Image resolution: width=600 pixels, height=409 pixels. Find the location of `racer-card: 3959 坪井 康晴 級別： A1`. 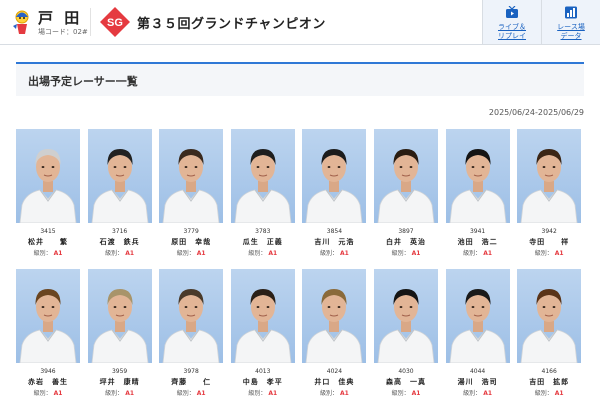

racer-card: 3959 坪井 康晴 級別： A1 is located at coordinates (119, 334).